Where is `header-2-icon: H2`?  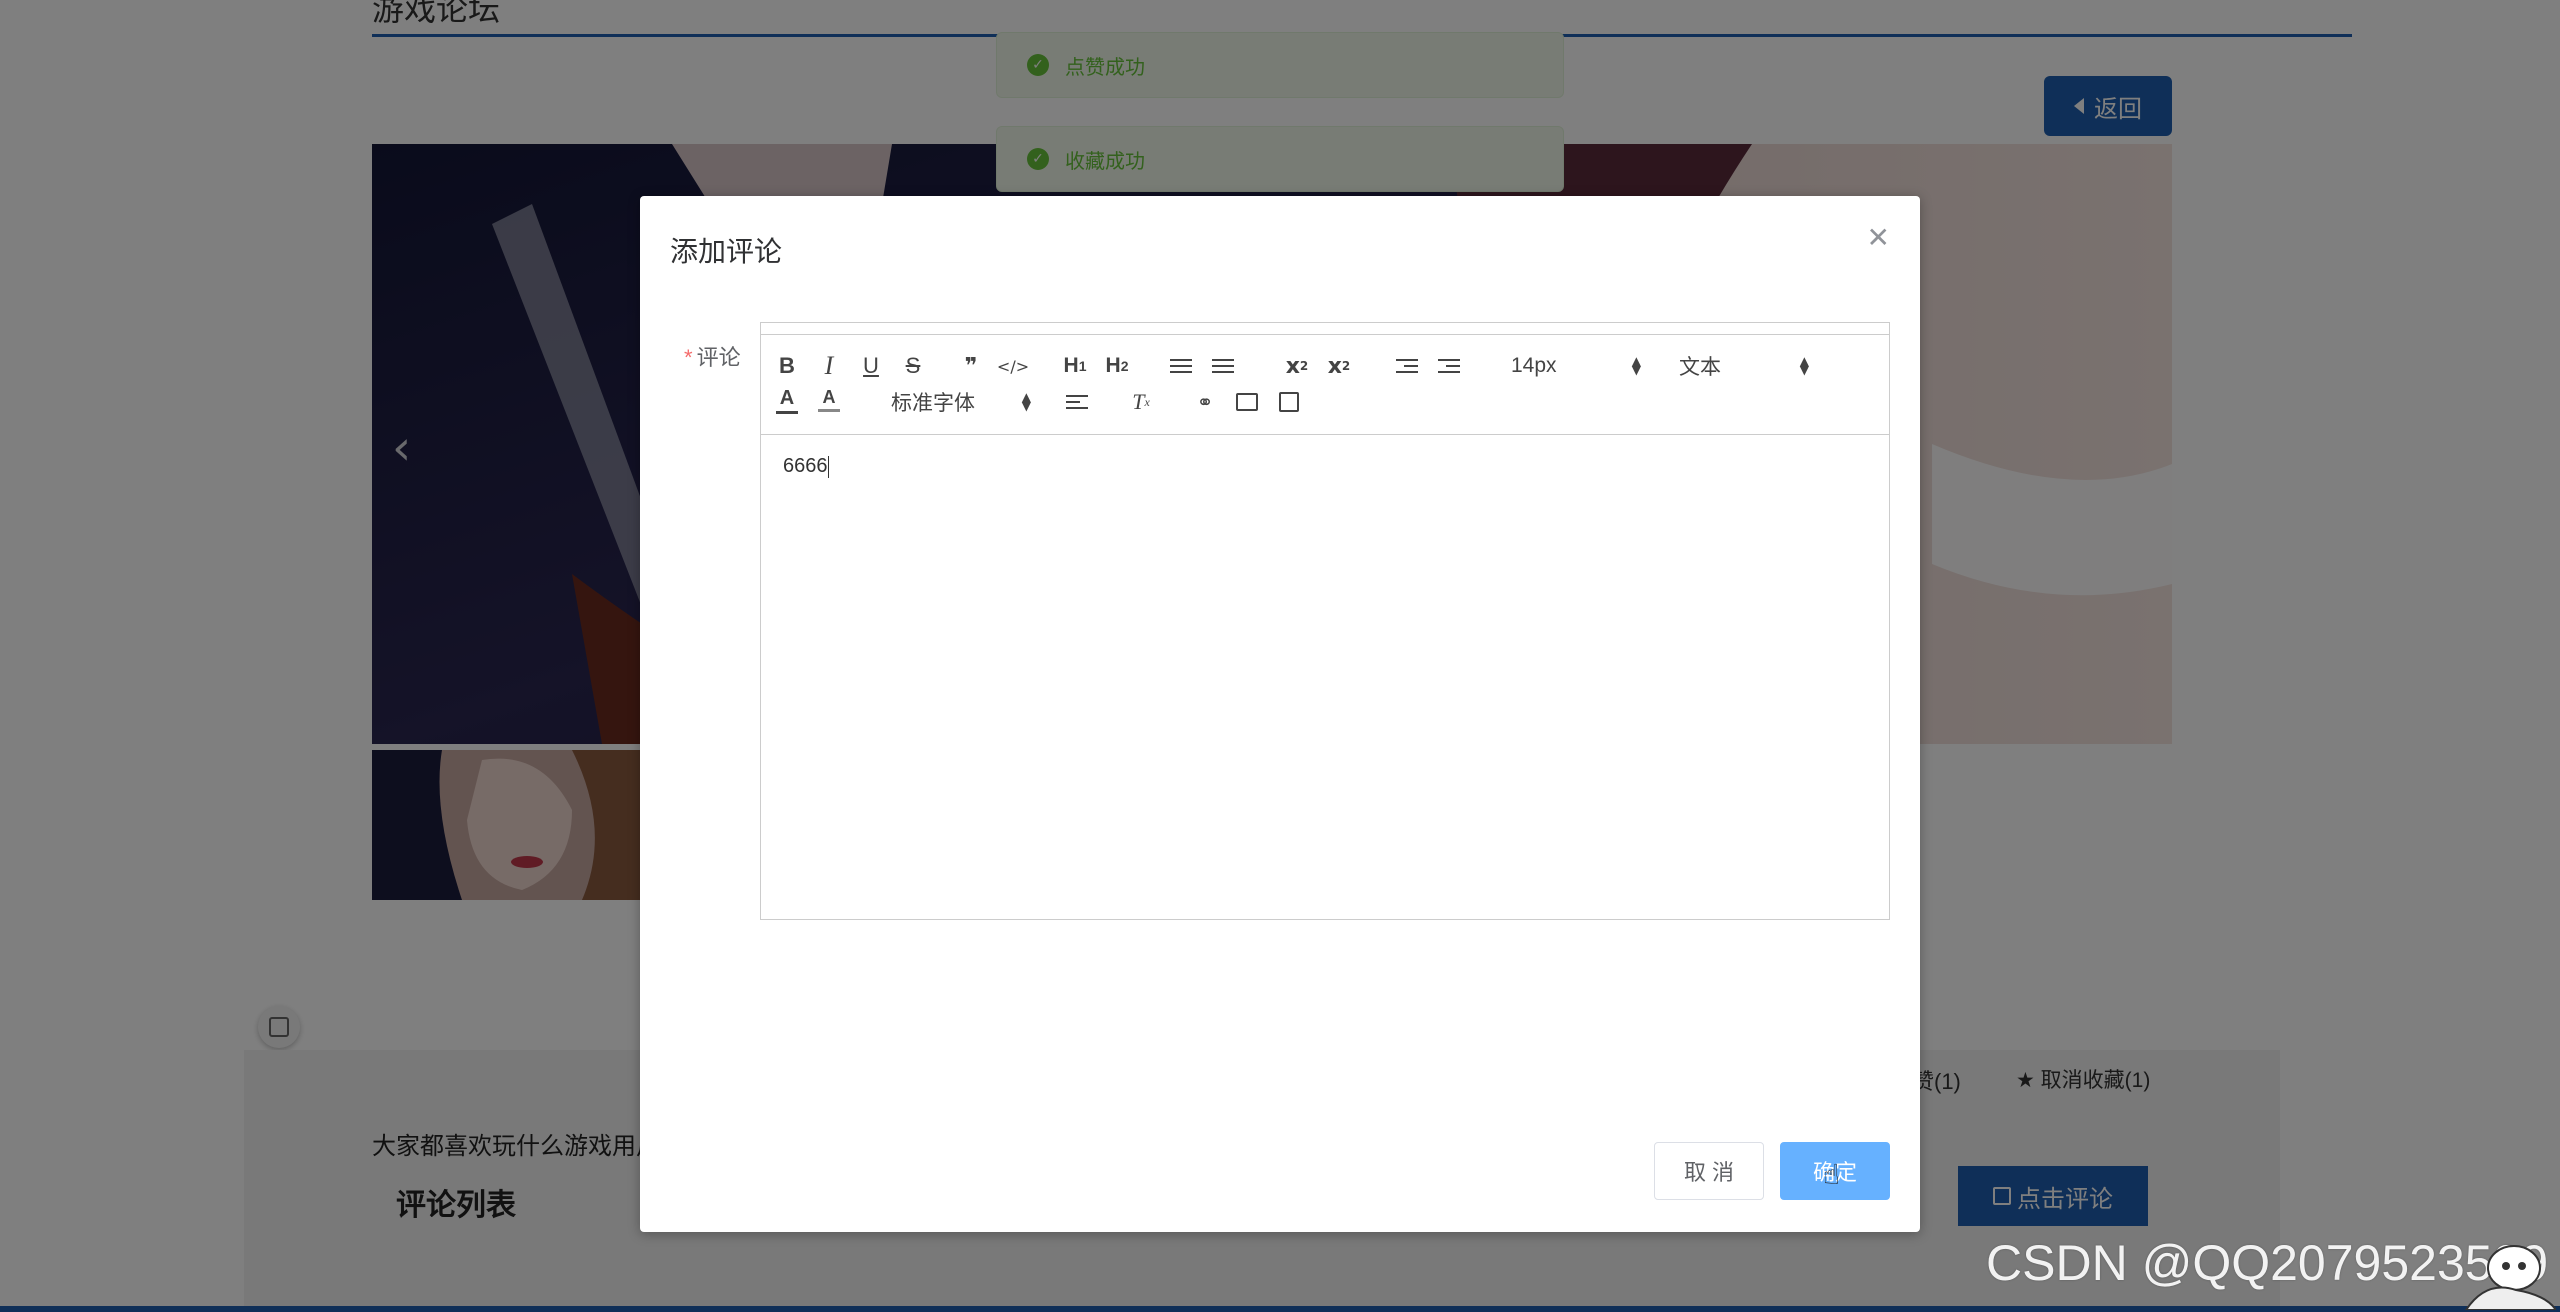 header-2-icon: H2 is located at coordinates (1117, 366).